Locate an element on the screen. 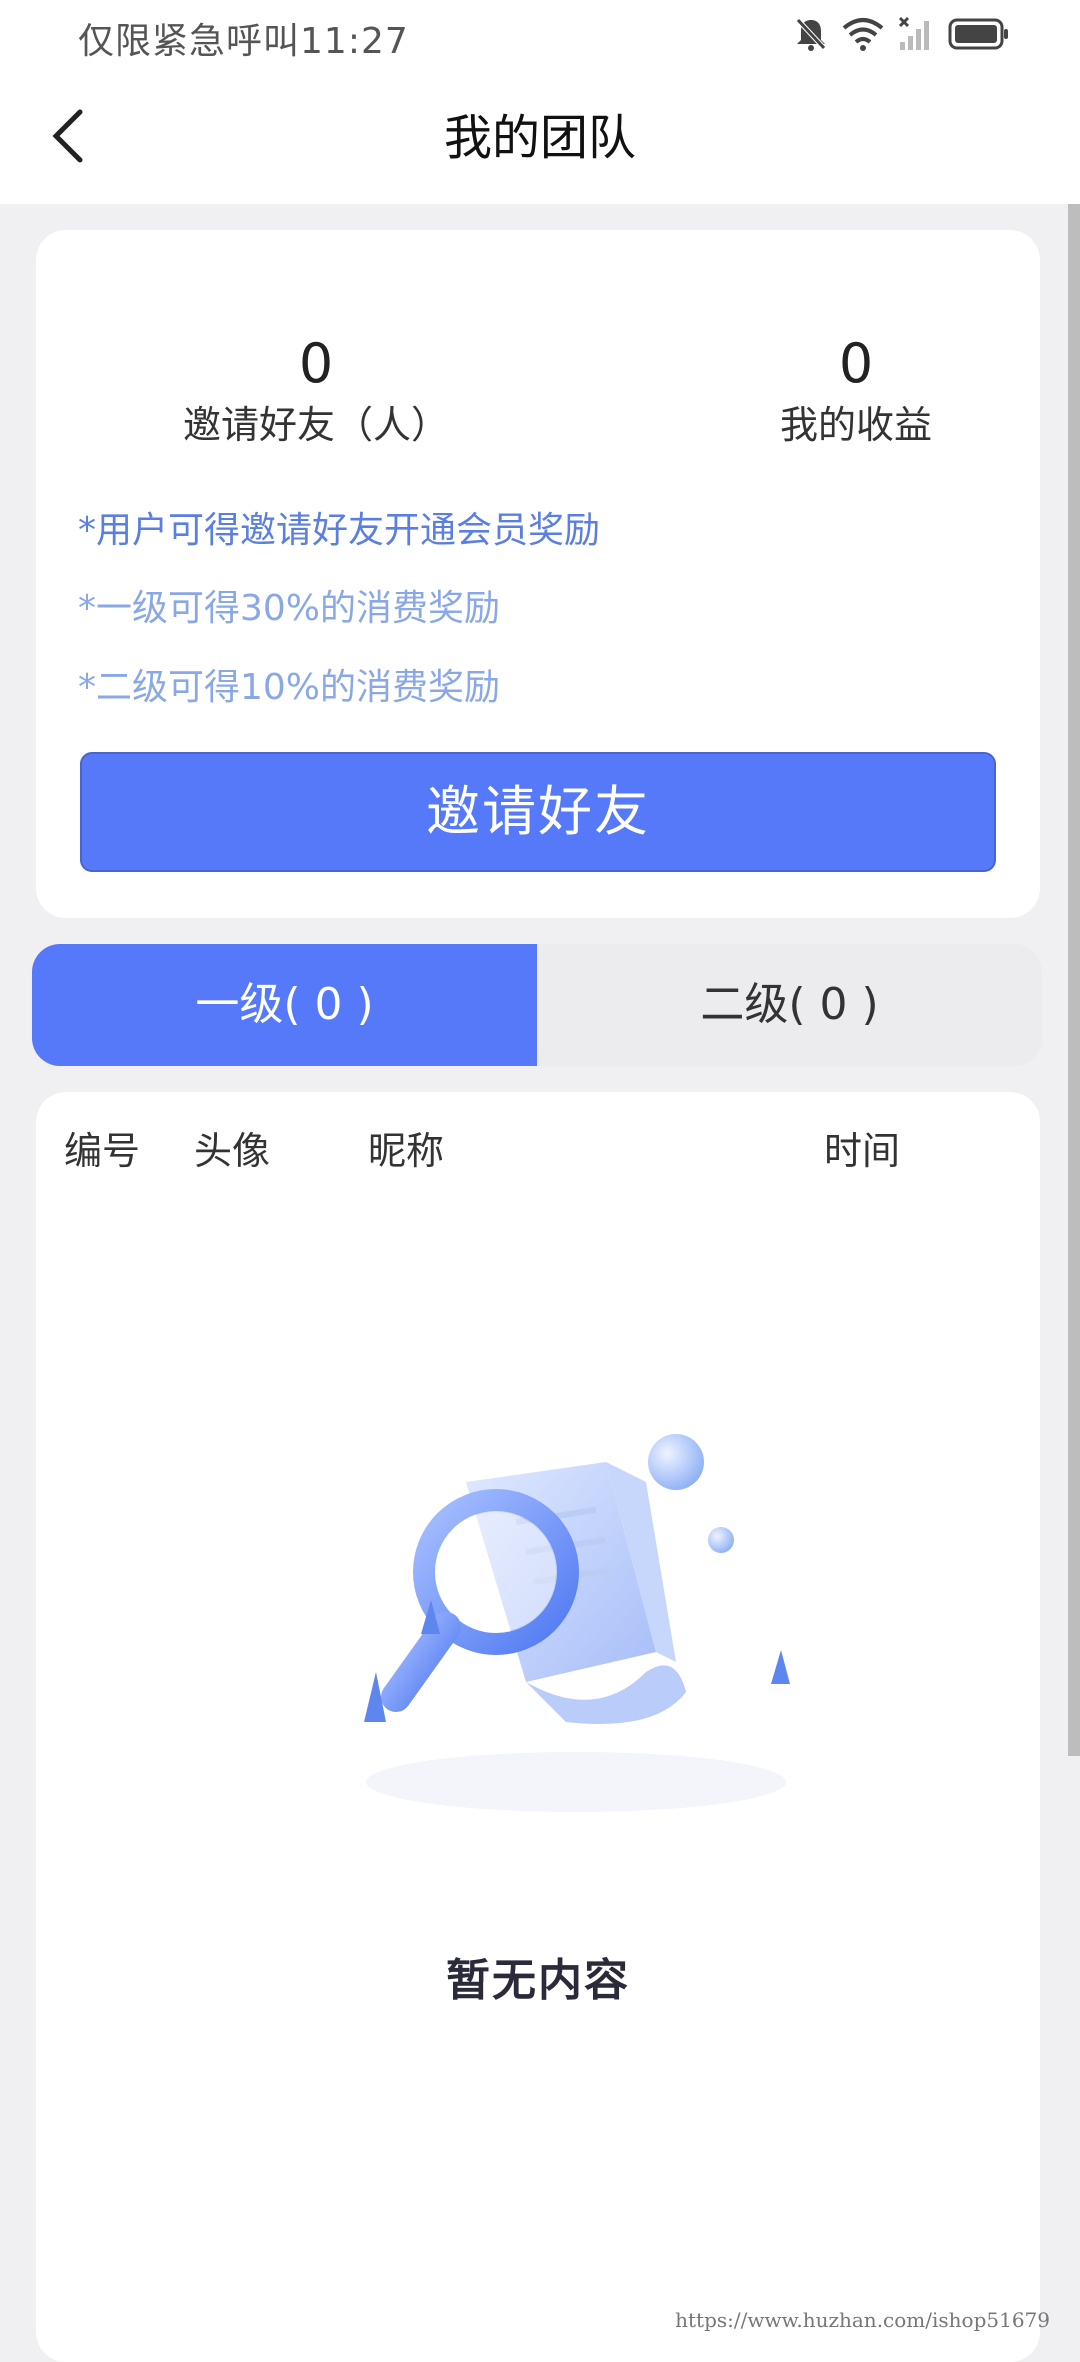 The width and height of the screenshot is (1080, 2362). column-header-nickname: 昵称 is located at coordinates (406, 1151).